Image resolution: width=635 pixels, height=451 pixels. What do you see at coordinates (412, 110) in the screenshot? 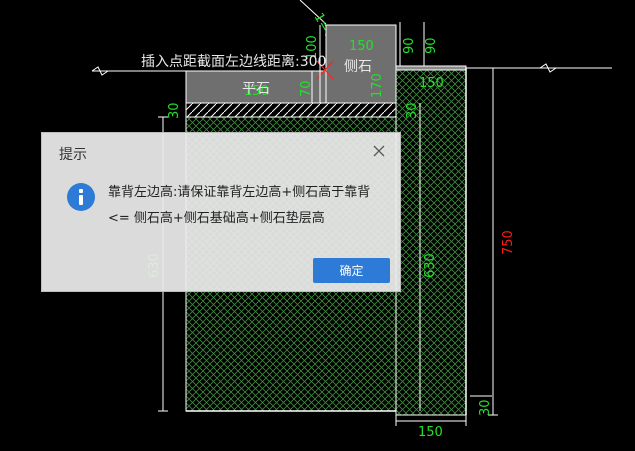
I see `dim-30-right: 30` at bounding box center [412, 110].